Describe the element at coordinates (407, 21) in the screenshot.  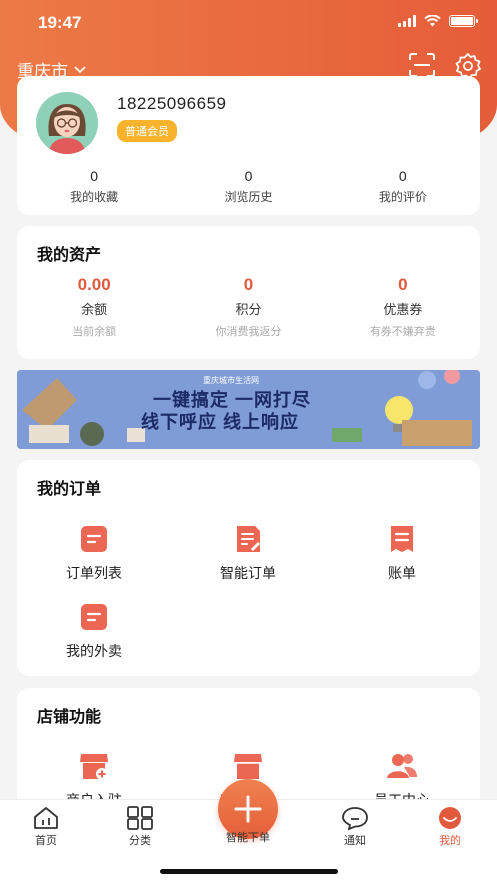
I see `cellular-signal-icon` at that location.